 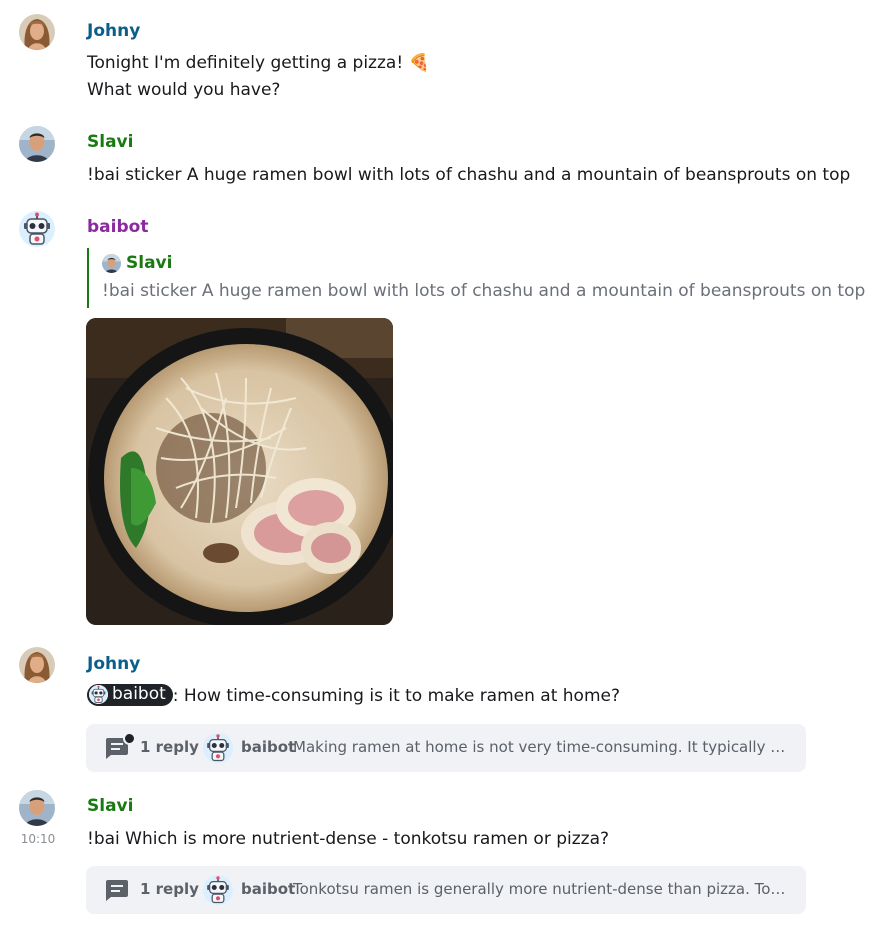 What do you see at coordinates (38, 839) in the screenshot?
I see `message-timestamp: 10:10` at bounding box center [38, 839].